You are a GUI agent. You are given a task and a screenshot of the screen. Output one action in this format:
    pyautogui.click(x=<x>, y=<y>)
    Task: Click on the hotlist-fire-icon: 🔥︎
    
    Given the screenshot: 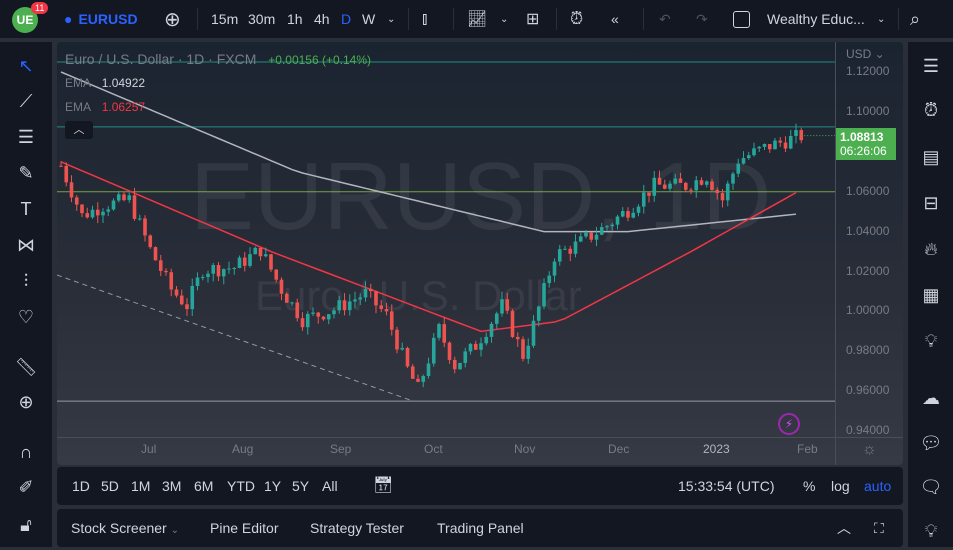 What is the action you would take?
    pyautogui.click(x=931, y=249)
    